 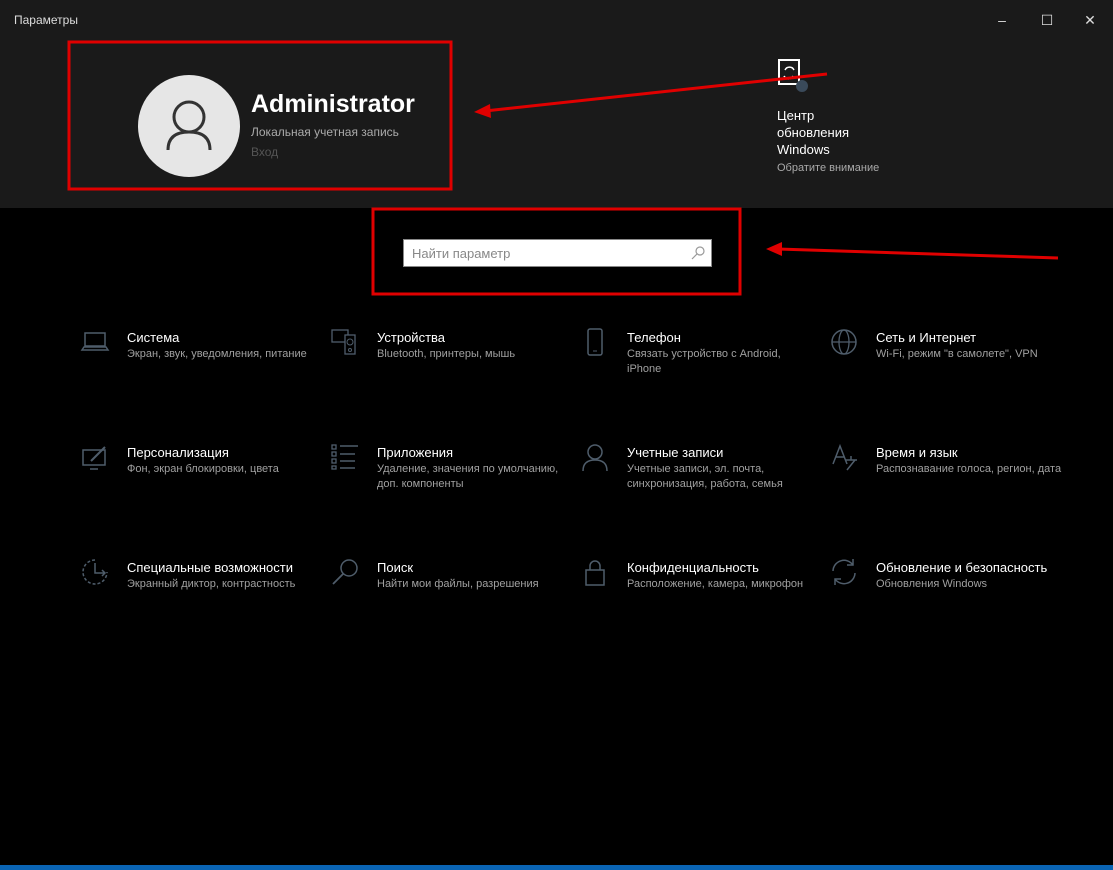 I want to click on tile-title: Персонализация, so click(x=178, y=452).